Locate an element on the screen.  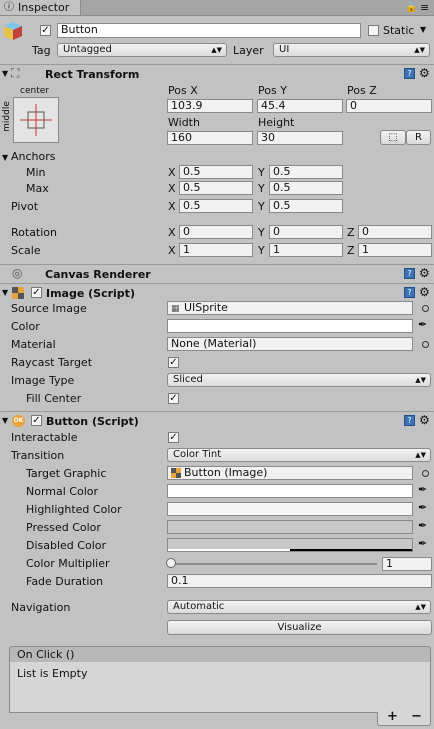
color-multiplier-slider-thumb is located at coordinates (171, 563).